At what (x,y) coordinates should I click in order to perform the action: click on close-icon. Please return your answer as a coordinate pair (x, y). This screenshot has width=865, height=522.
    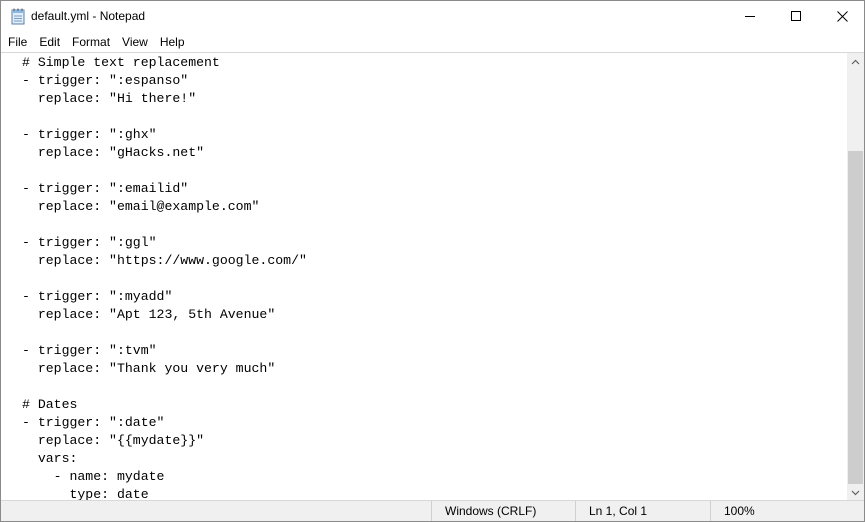
    Looking at the image, I should click on (842, 16).